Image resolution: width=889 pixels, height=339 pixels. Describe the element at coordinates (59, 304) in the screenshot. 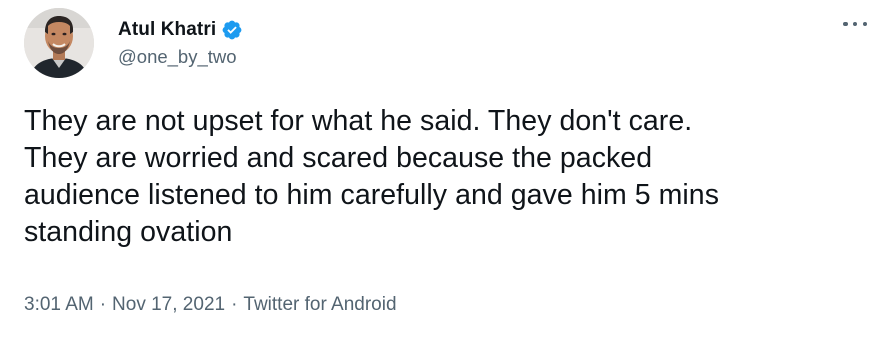

I see `tweet-time: 3:01 AM` at that location.